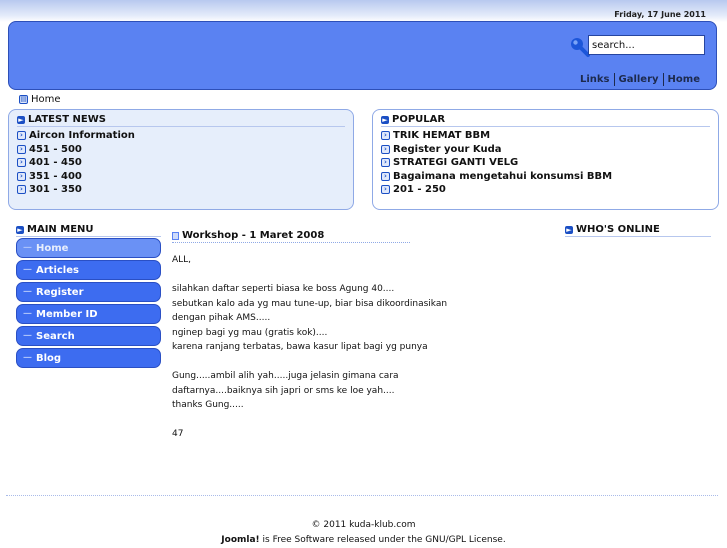 Image resolution: width=727 pixels, height=548 pixels. Describe the element at coordinates (545, 163) in the screenshot. I see `list-item: › STRATEGI GANTI VELG` at that location.